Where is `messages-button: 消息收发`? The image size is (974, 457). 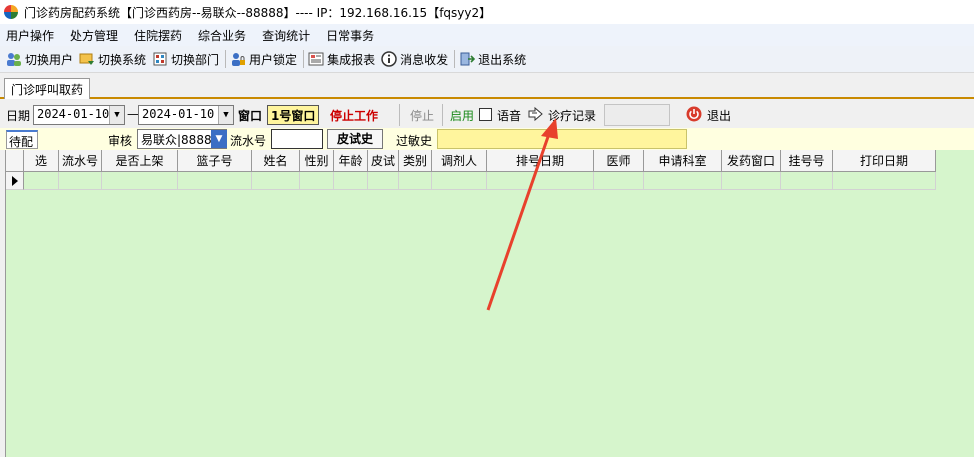
messages-button: 消息收发 is located at coordinates (414, 59).